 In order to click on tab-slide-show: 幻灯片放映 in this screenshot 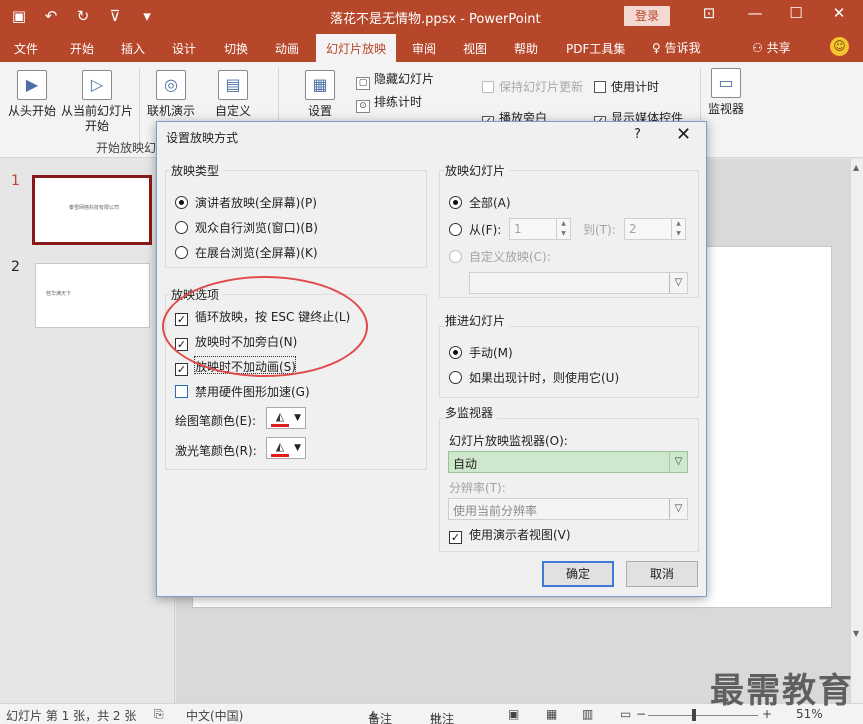, I will do `click(356, 48)`.